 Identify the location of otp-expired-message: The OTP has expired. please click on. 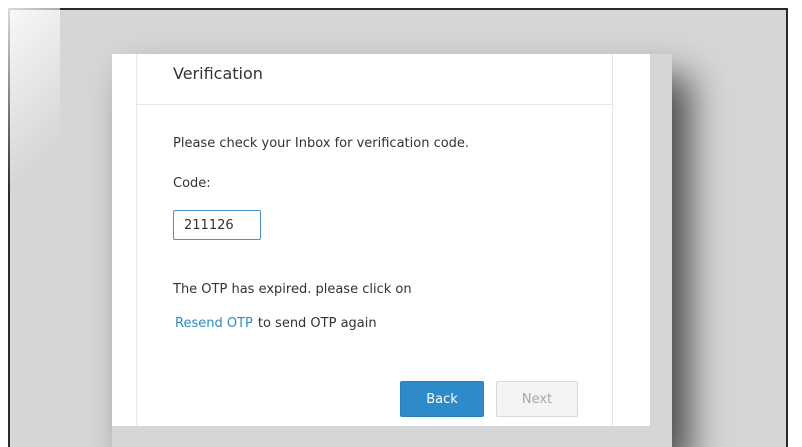
(292, 289).